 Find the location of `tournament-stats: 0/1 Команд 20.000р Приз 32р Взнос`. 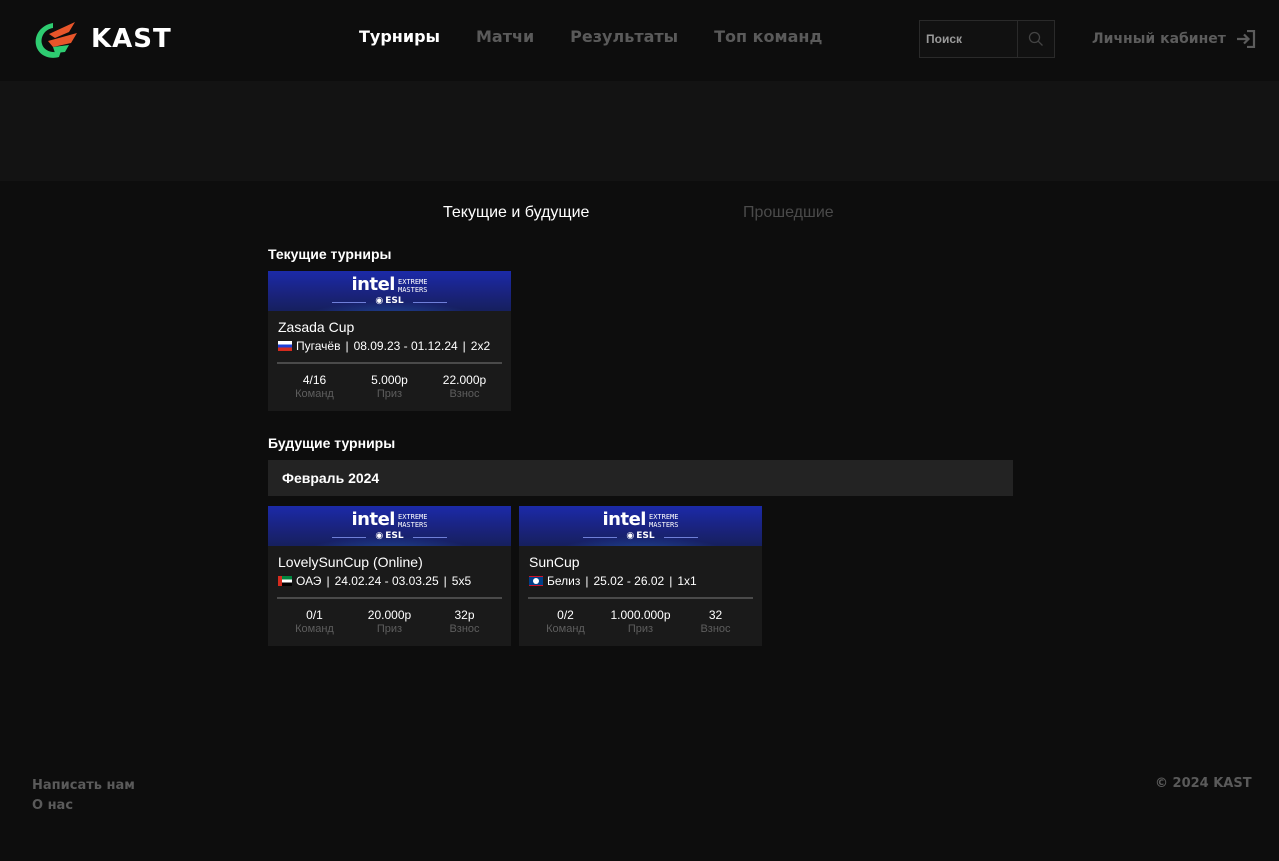

tournament-stats: 0/1 Команд 20.000р Приз 32р Взнос is located at coordinates (389, 622).